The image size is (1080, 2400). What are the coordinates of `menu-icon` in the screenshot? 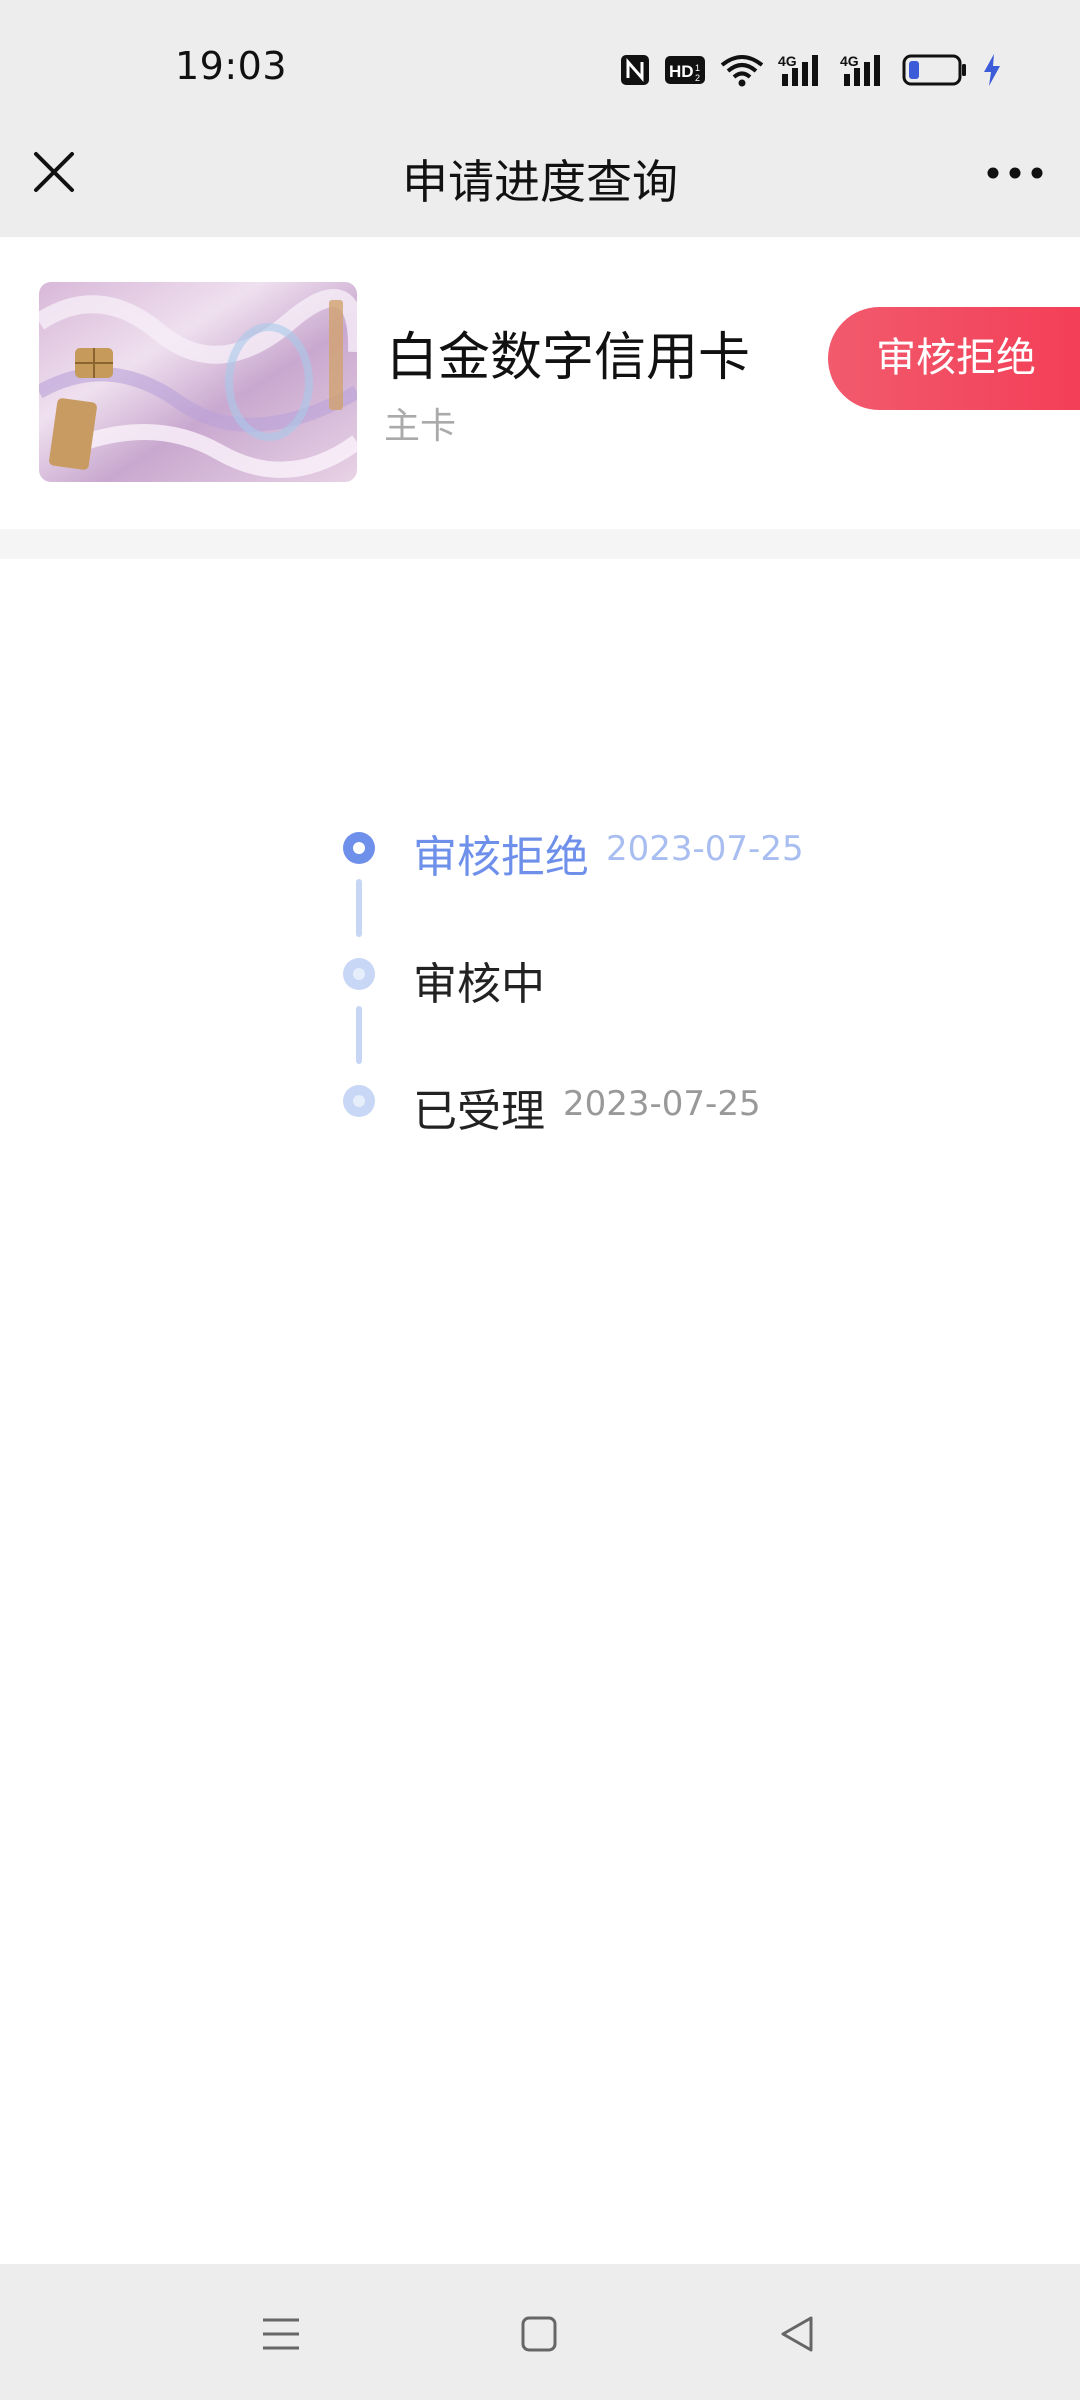 It's located at (281, 2334).